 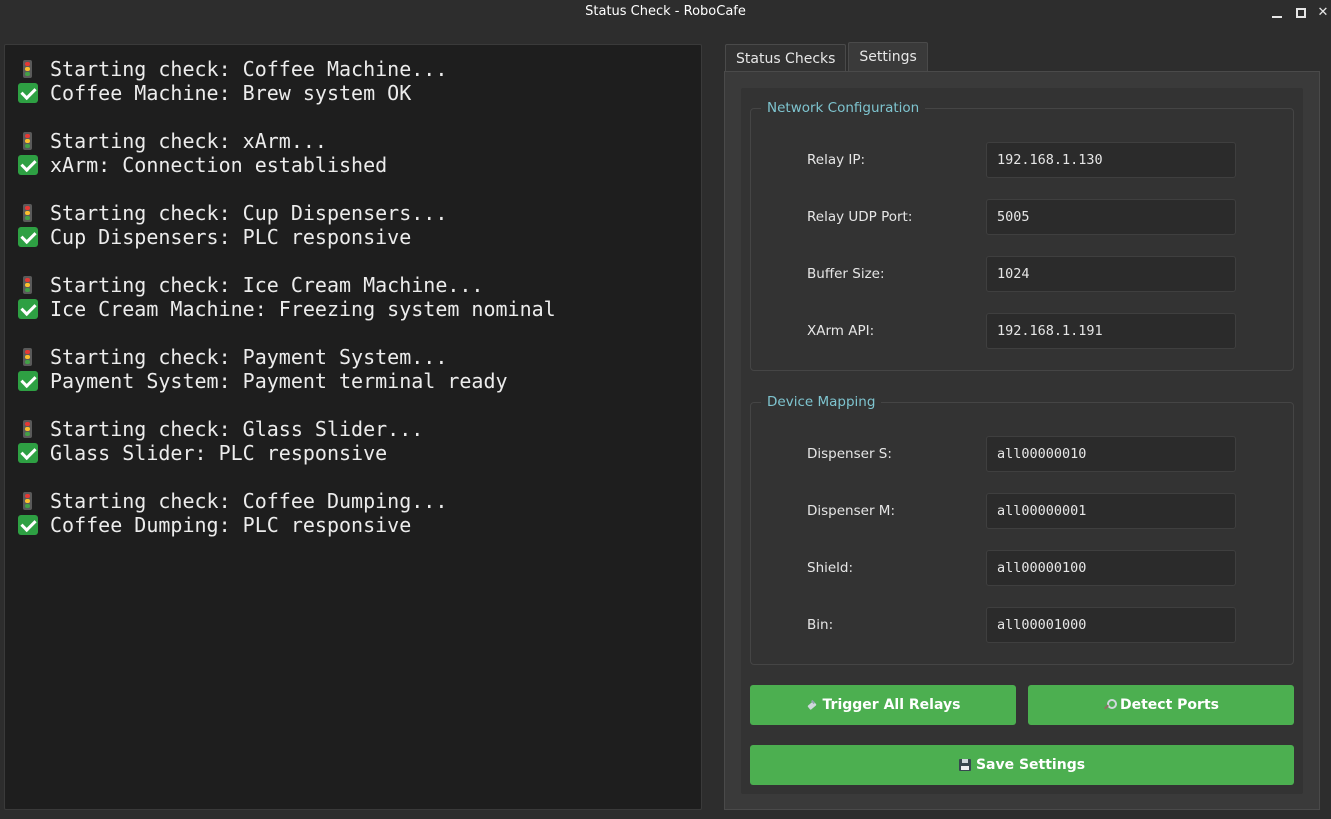 What do you see at coordinates (231, 525) in the screenshot?
I see `log-text: Coffee Dumping: PLC responsive` at bounding box center [231, 525].